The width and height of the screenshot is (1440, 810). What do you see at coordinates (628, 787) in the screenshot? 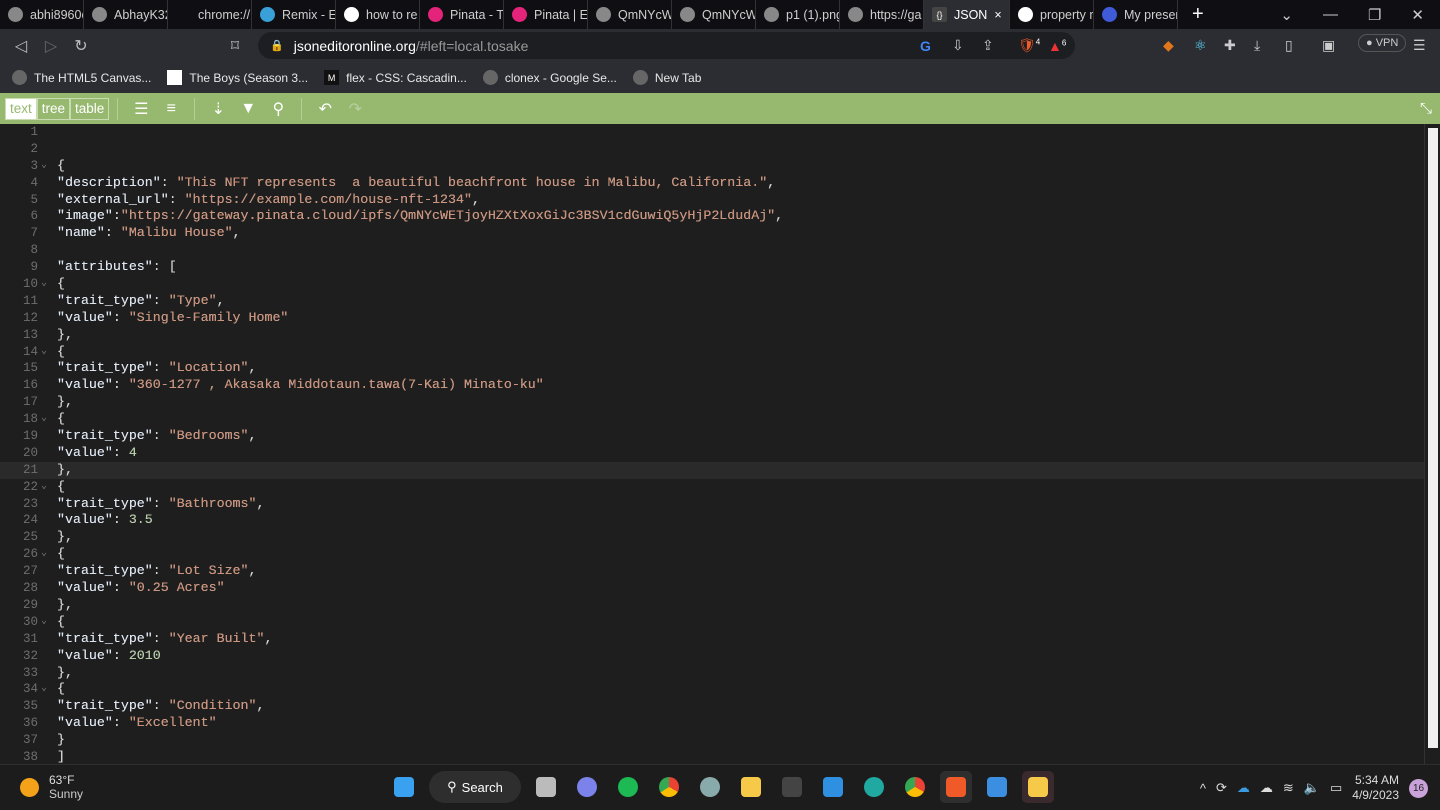
I see `spotify-icon` at bounding box center [628, 787].